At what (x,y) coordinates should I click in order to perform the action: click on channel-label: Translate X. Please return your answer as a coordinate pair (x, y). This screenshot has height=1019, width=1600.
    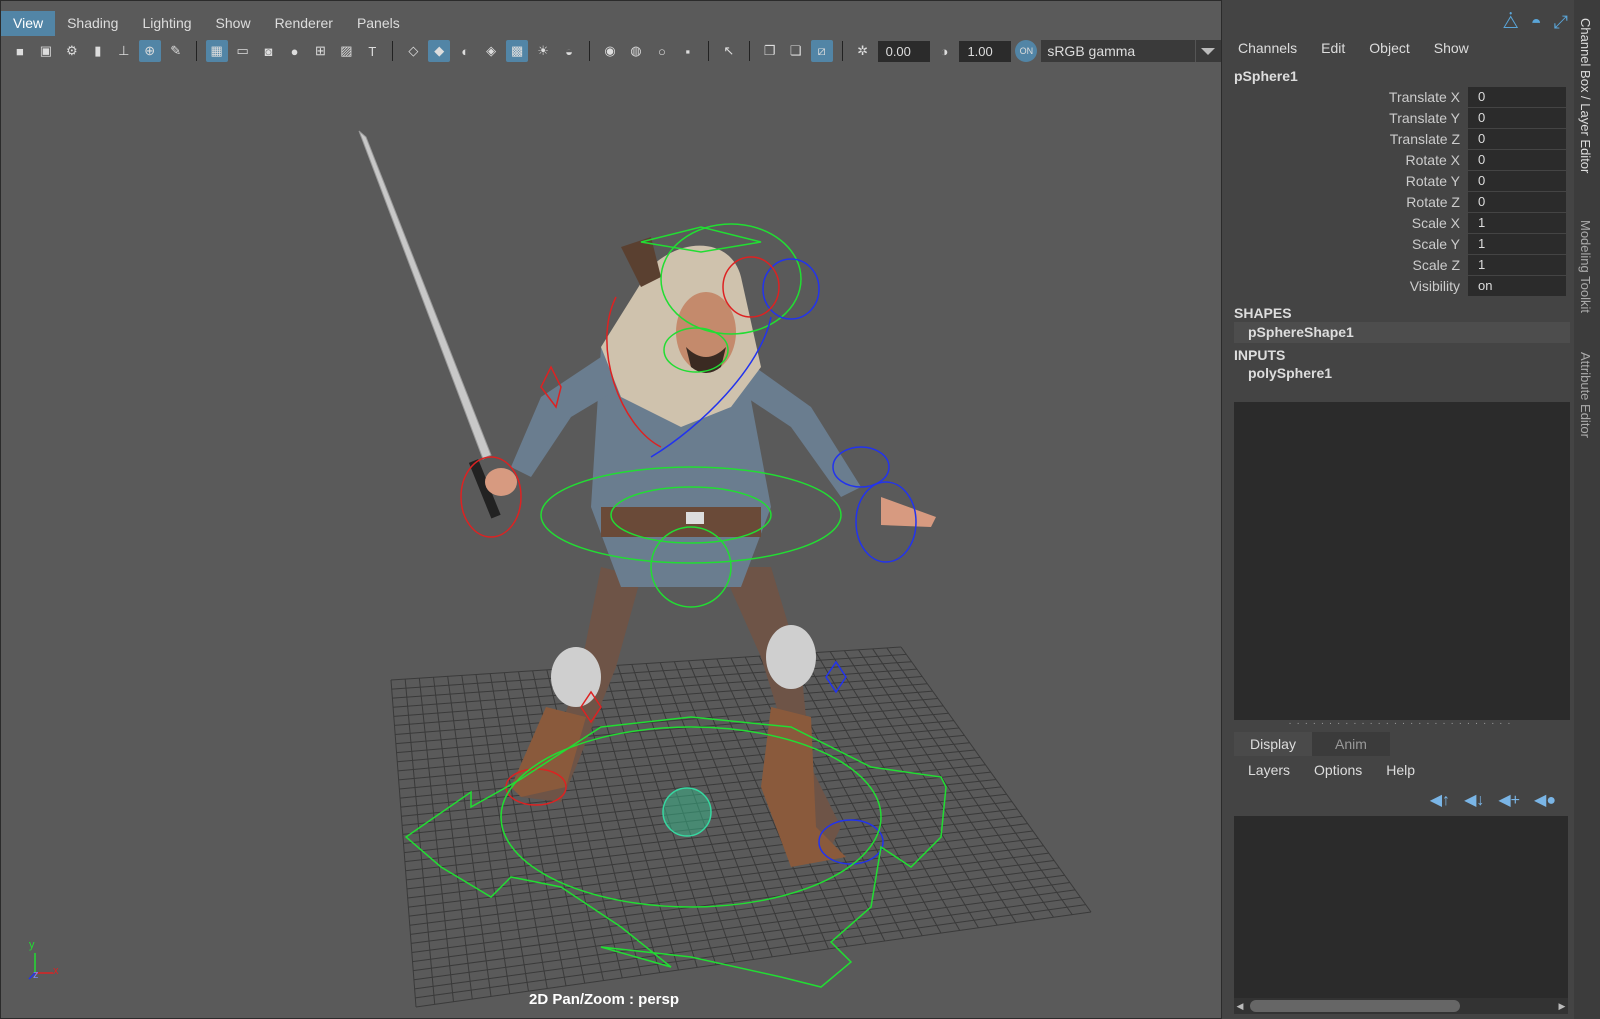
    Looking at the image, I should click on (1348, 97).